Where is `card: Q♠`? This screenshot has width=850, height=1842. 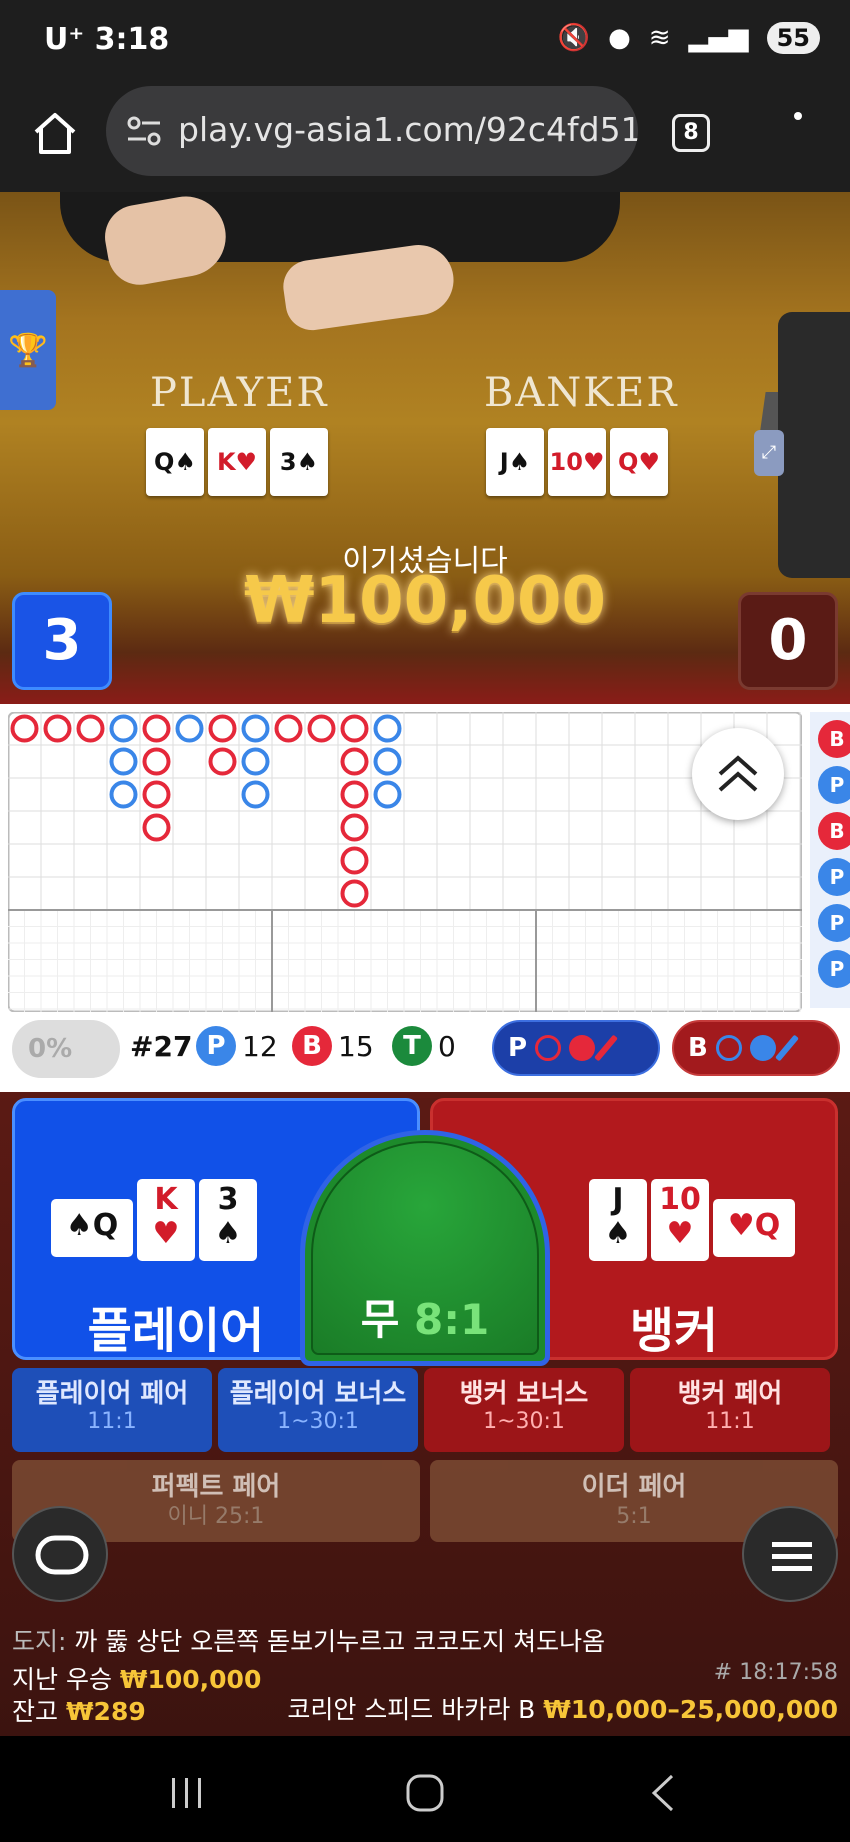
card: Q♠ is located at coordinates (175, 462).